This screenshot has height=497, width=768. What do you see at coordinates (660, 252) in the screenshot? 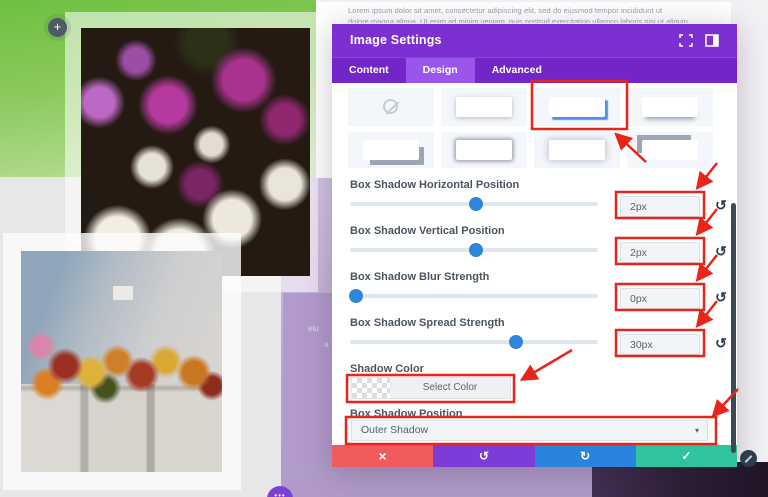
I see `vertical-position-input` at bounding box center [660, 252].